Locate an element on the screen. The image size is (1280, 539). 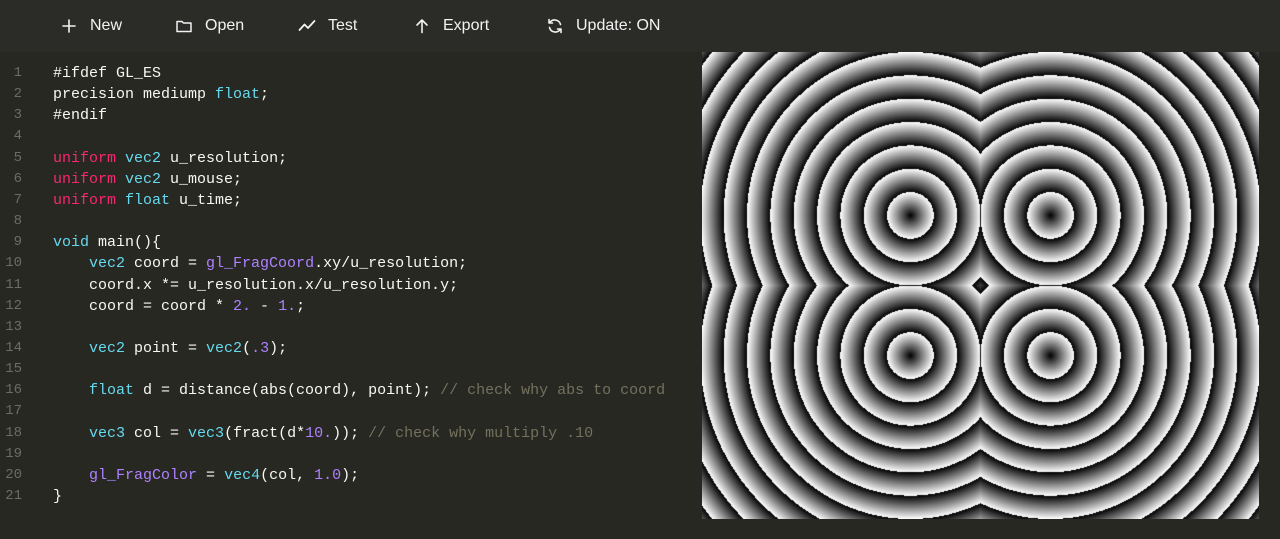
code-line: 6 uniform vec2 u_mouse; is located at coordinates (350, 179).